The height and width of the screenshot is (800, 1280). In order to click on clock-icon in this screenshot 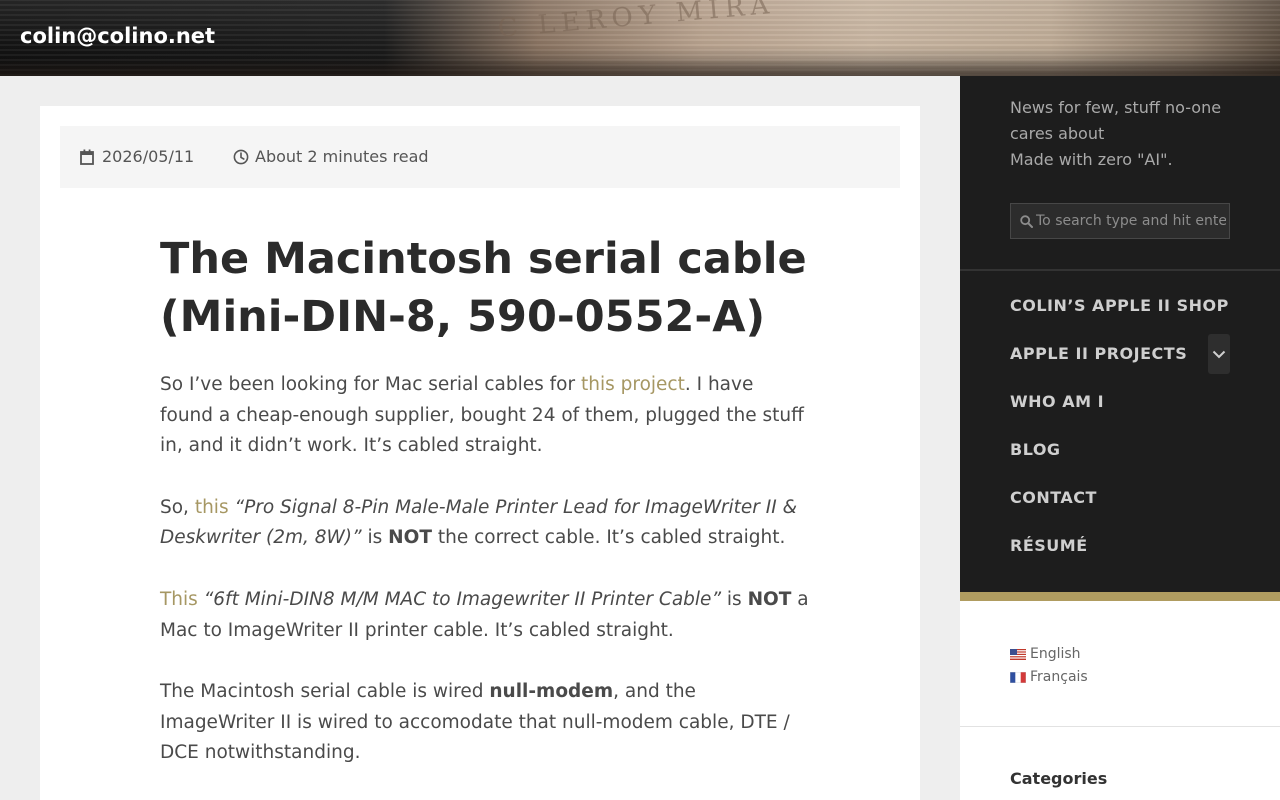, I will do `click(241, 157)`.